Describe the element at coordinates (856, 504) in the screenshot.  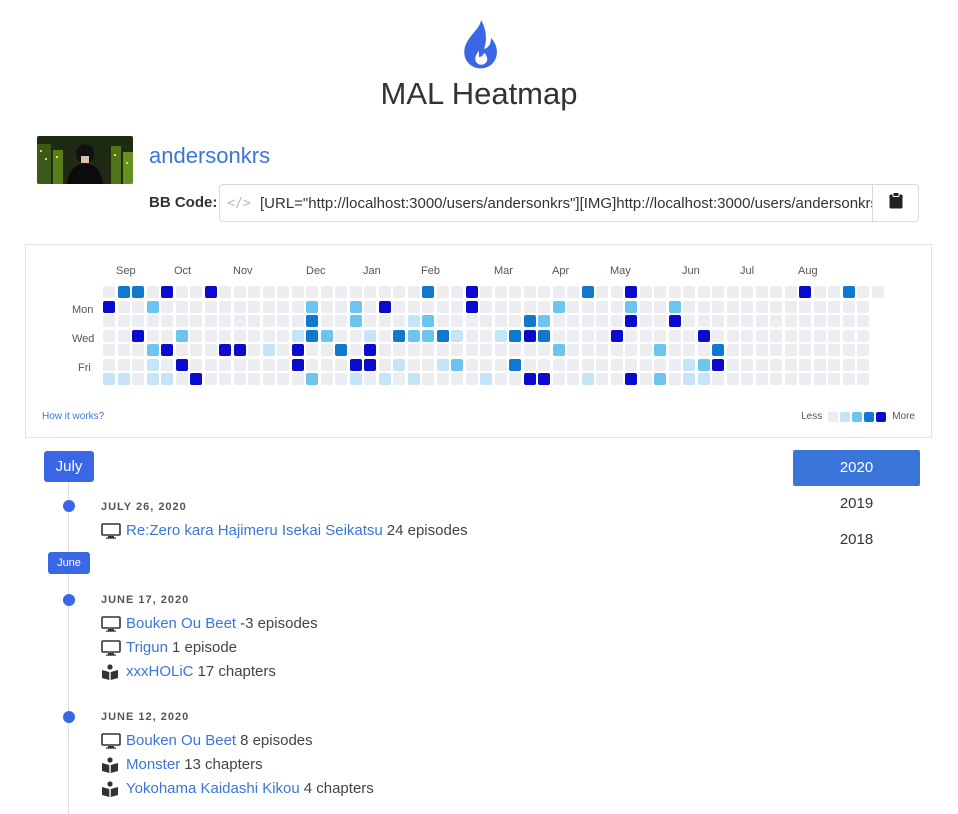
I see `year-2019-button: 2019` at that location.